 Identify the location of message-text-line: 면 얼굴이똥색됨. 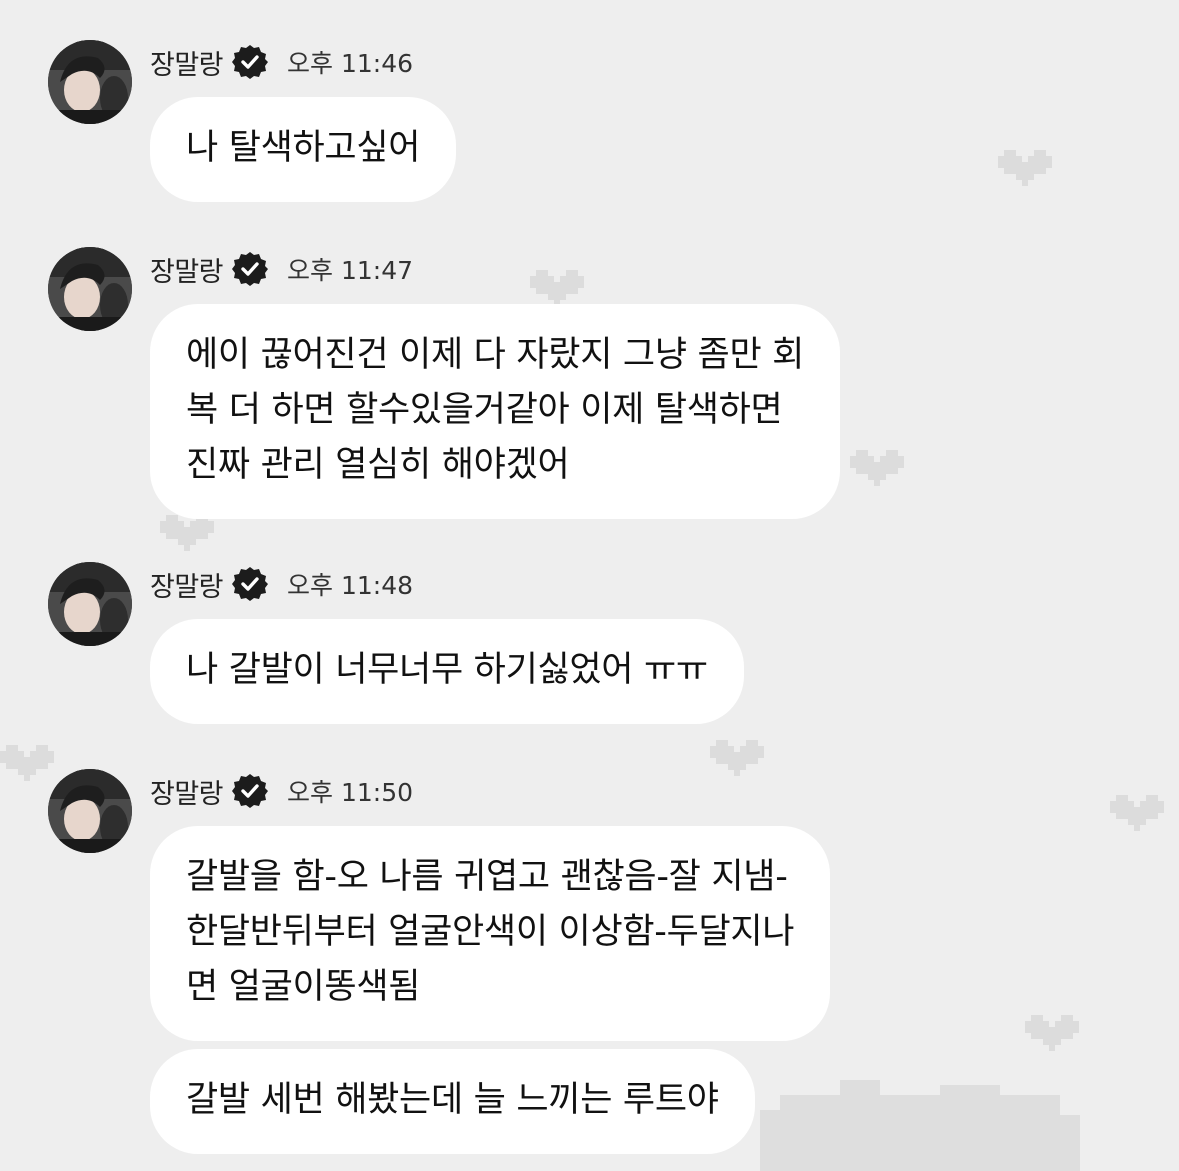
(303, 987).